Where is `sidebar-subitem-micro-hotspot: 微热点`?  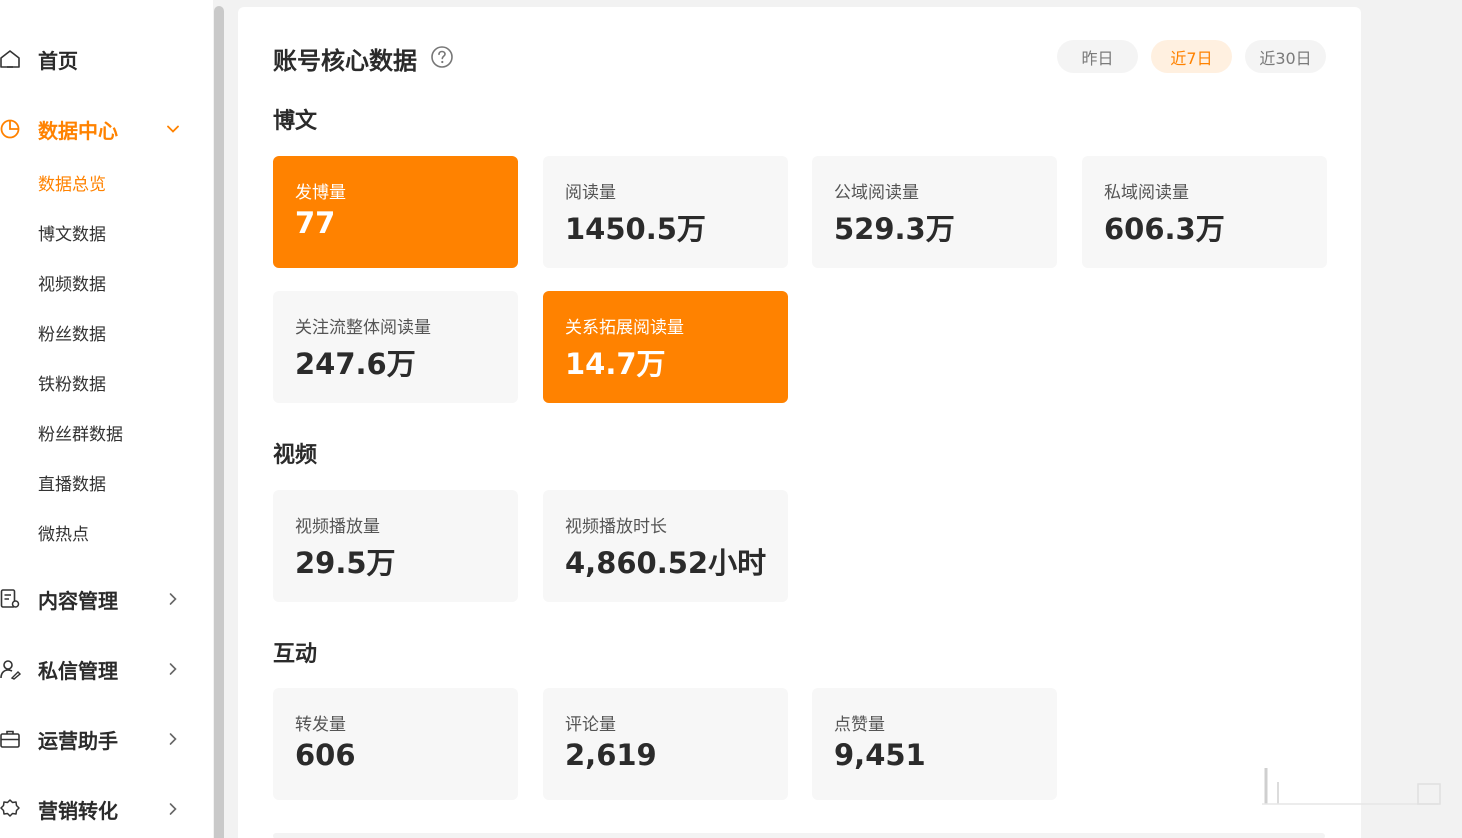 sidebar-subitem-micro-hotspot: 微热点 is located at coordinates (63, 533).